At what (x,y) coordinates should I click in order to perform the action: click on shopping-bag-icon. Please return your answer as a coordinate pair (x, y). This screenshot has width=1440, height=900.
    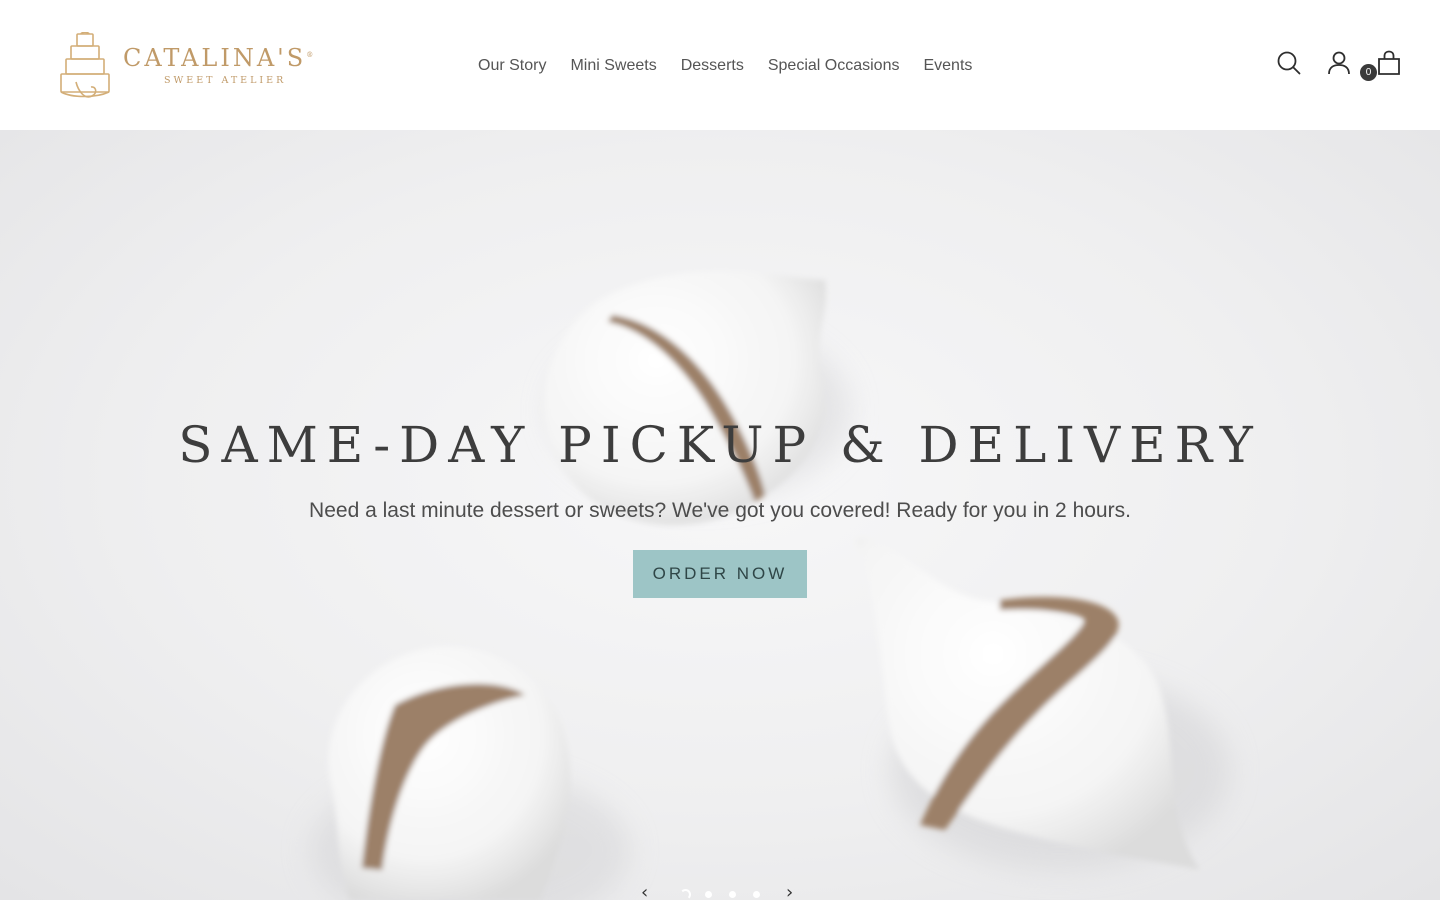
    Looking at the image, I should click on (1389, 62).